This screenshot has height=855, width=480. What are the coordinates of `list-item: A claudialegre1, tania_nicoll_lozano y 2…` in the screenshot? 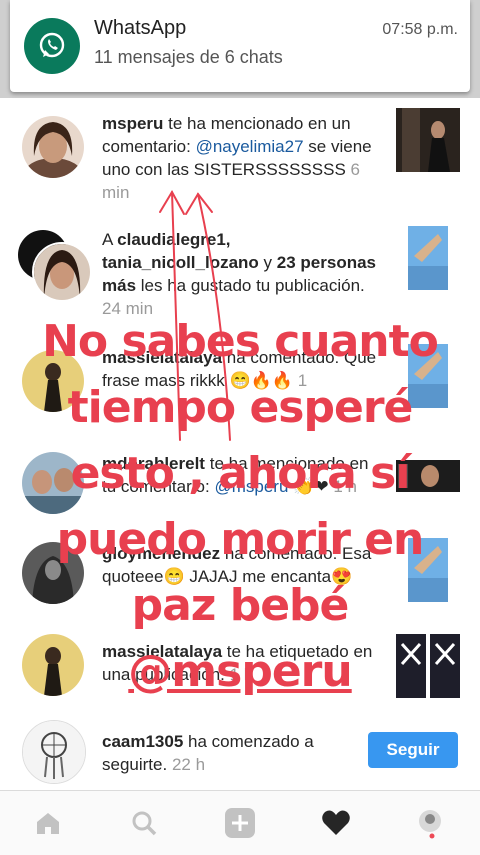 It's located at (240, 275).